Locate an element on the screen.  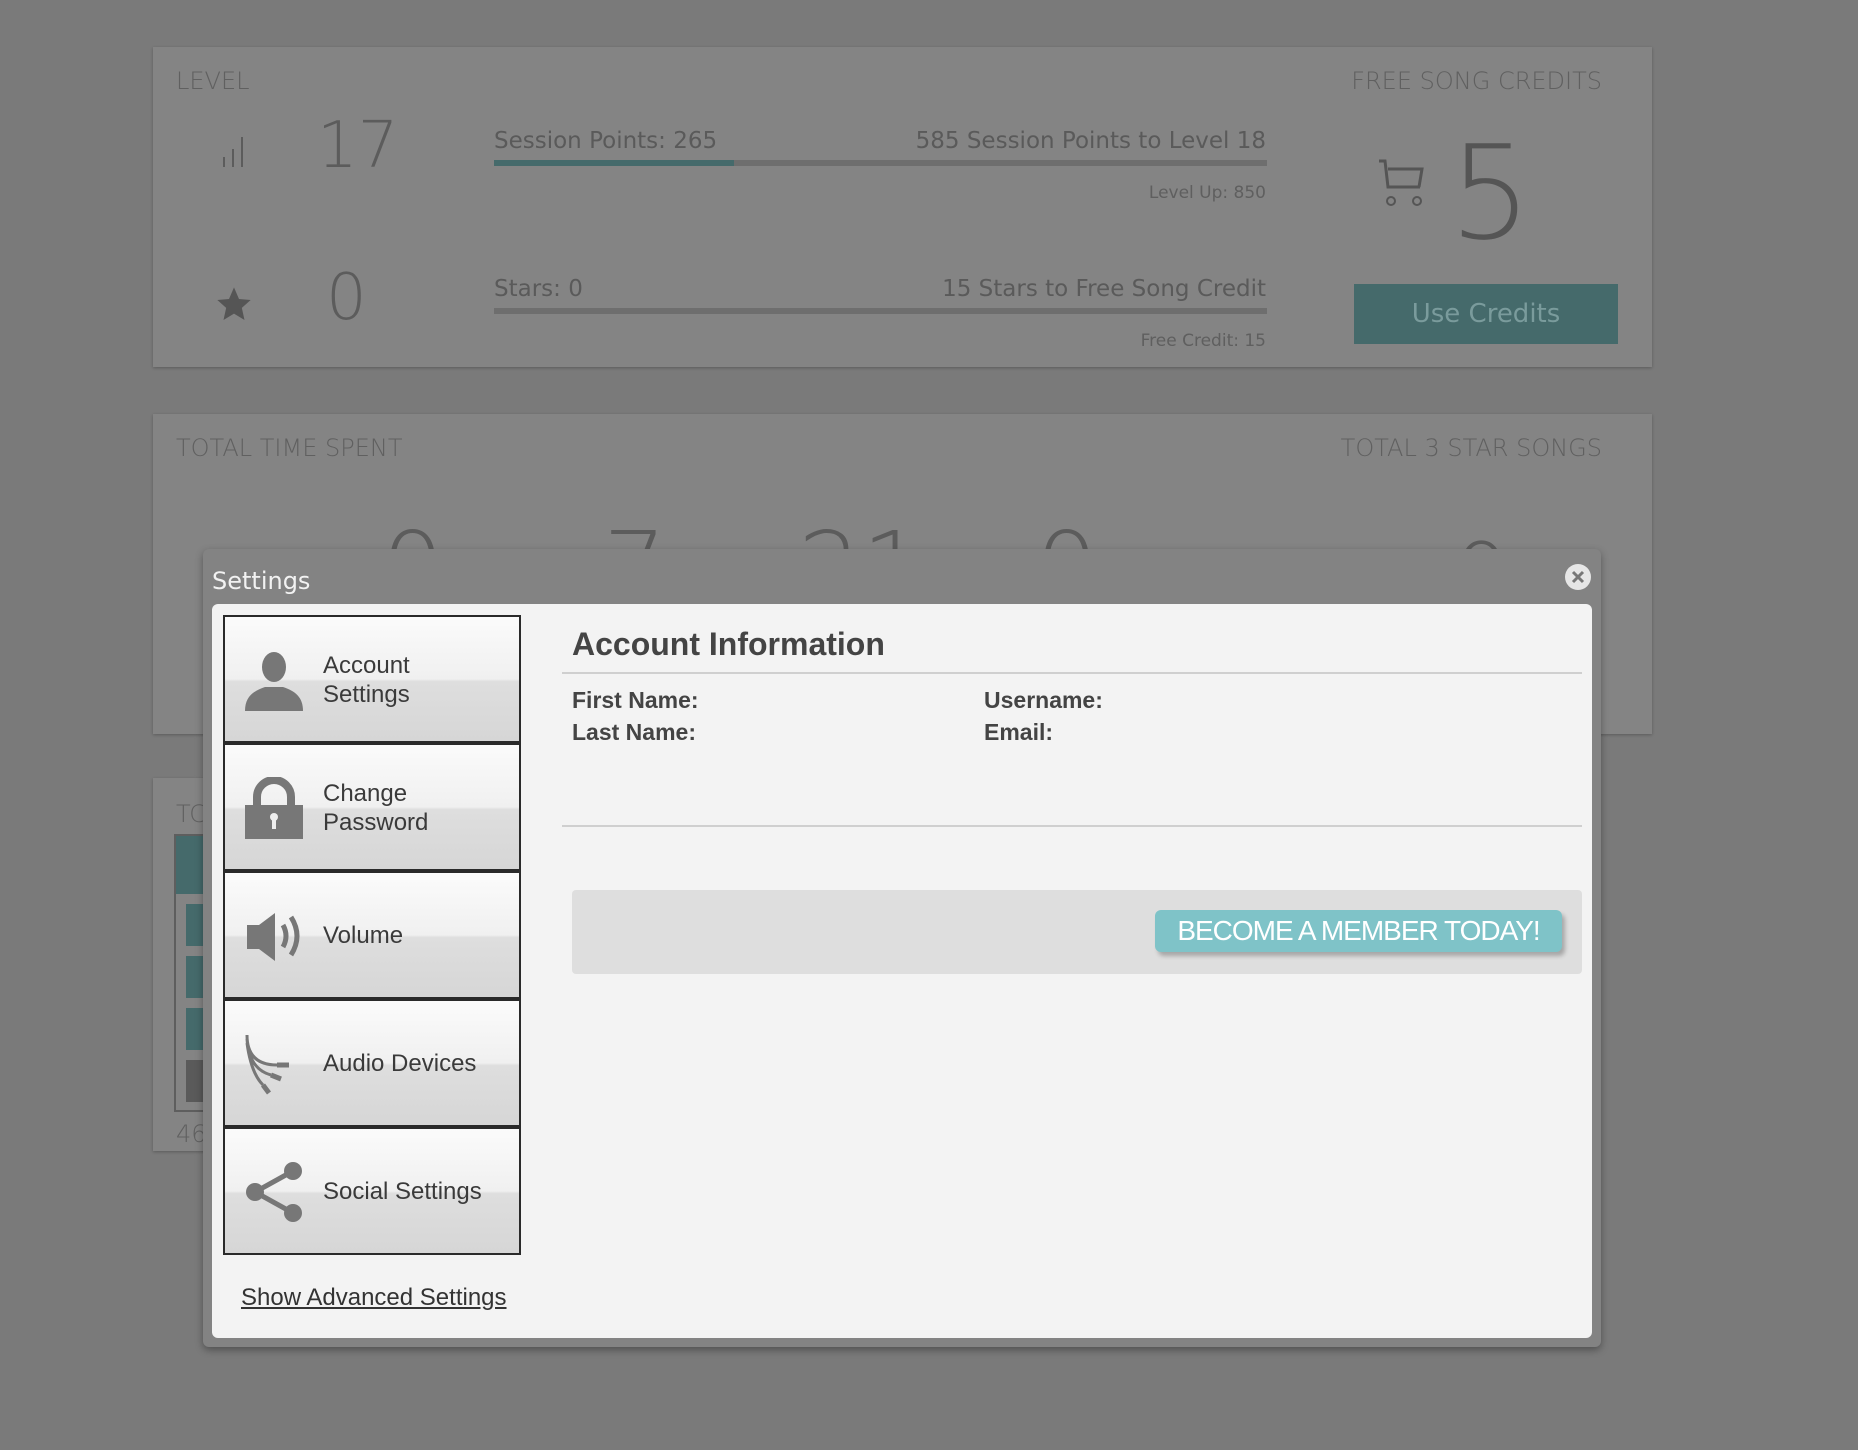
third-card-footer: 46 is located at coordinates (191, 1134).